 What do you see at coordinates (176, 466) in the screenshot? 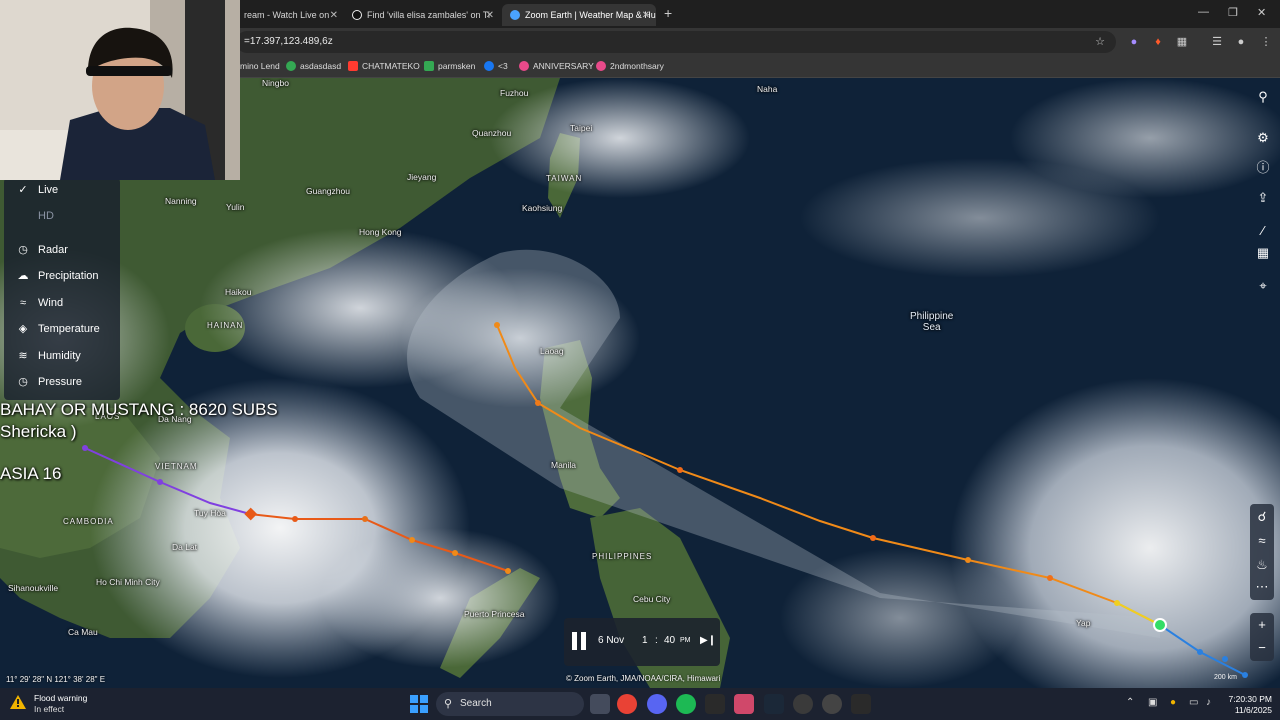
I see `place-vietnam: VIETNAM` at bounding box center [176, 466].